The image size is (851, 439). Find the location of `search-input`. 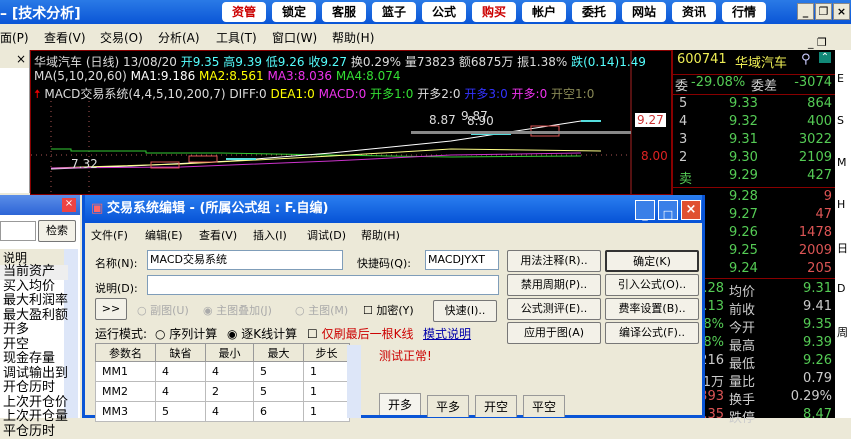

search-input is located at coordinates (18, 231).